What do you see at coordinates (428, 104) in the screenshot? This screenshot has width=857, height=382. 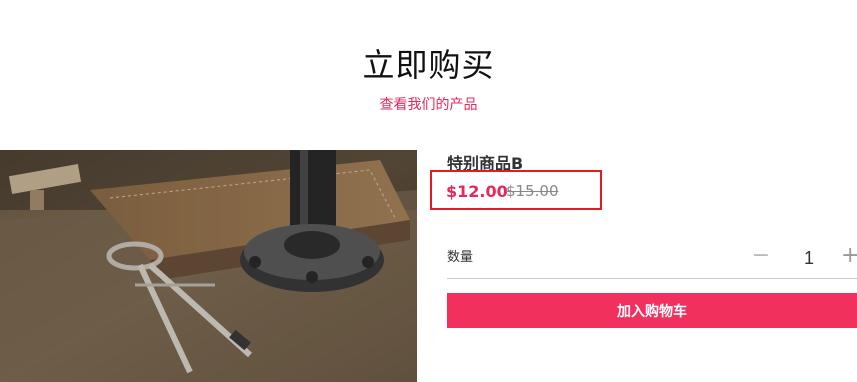 I see `page-subtitle: 查看我们的产品` at bounding box center [428, 104].